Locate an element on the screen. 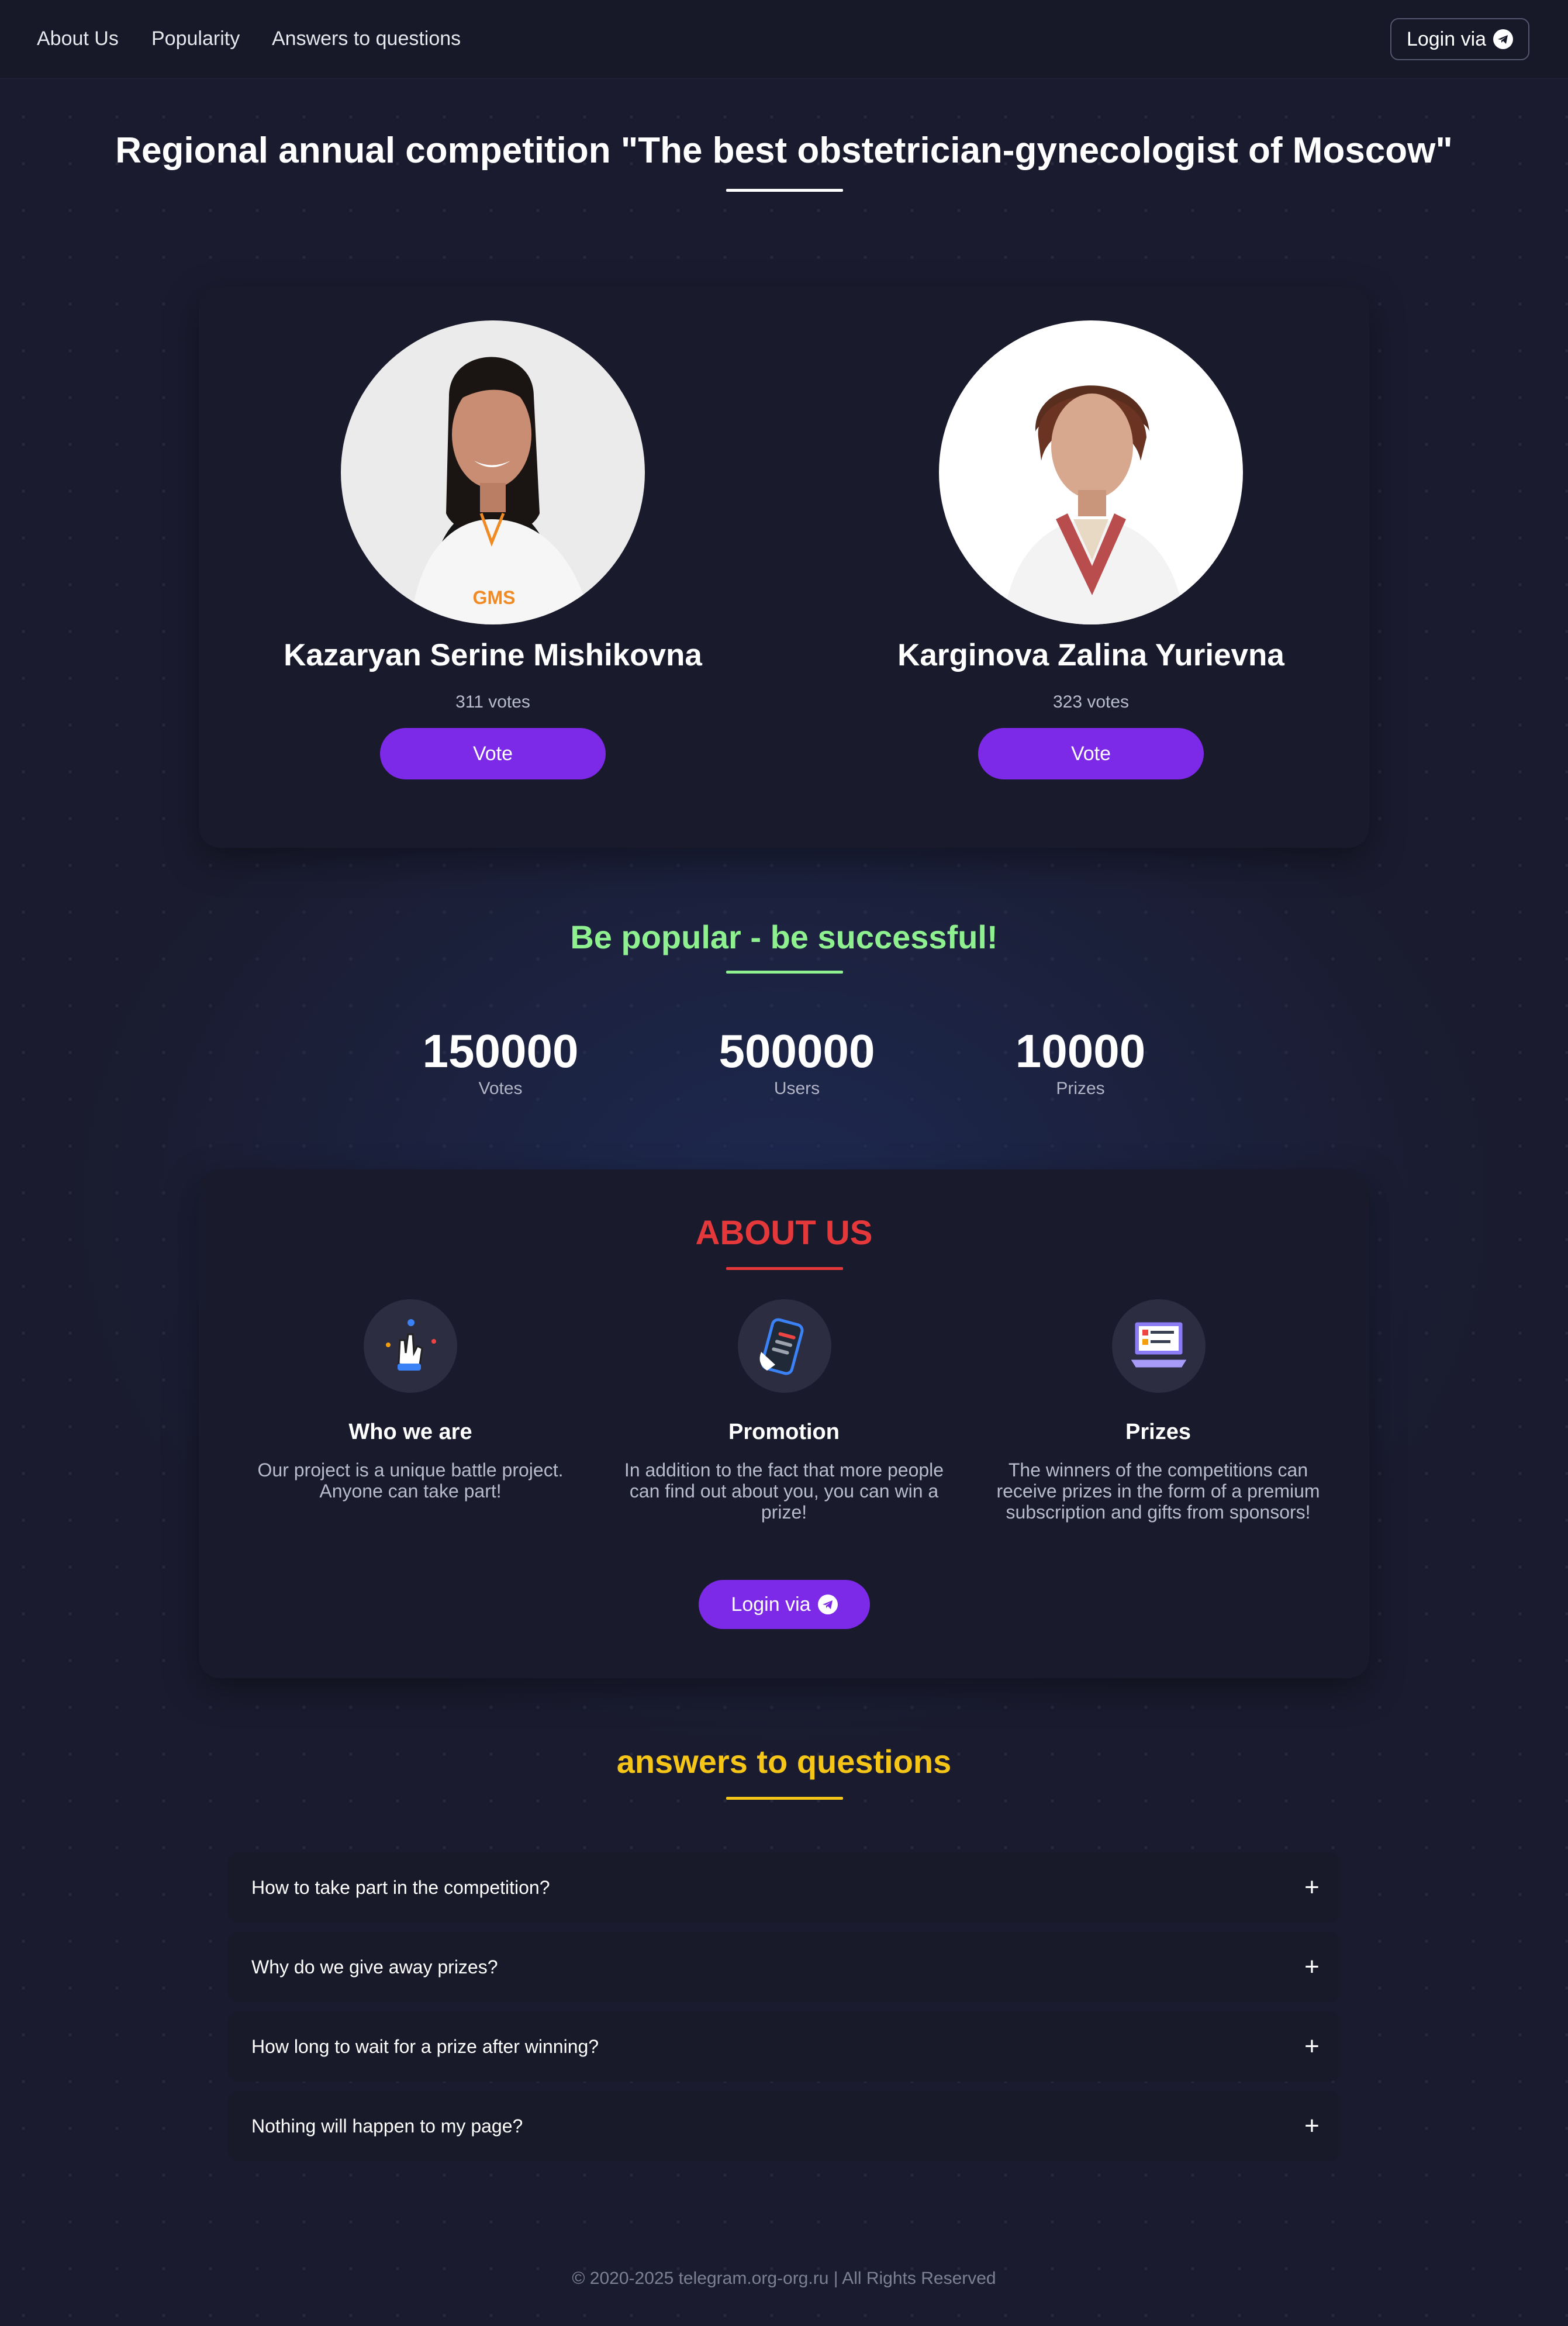 The height and width of the screenshot is (2326, 1568). phone-hand-icon is located at coordinates (785, 1346).